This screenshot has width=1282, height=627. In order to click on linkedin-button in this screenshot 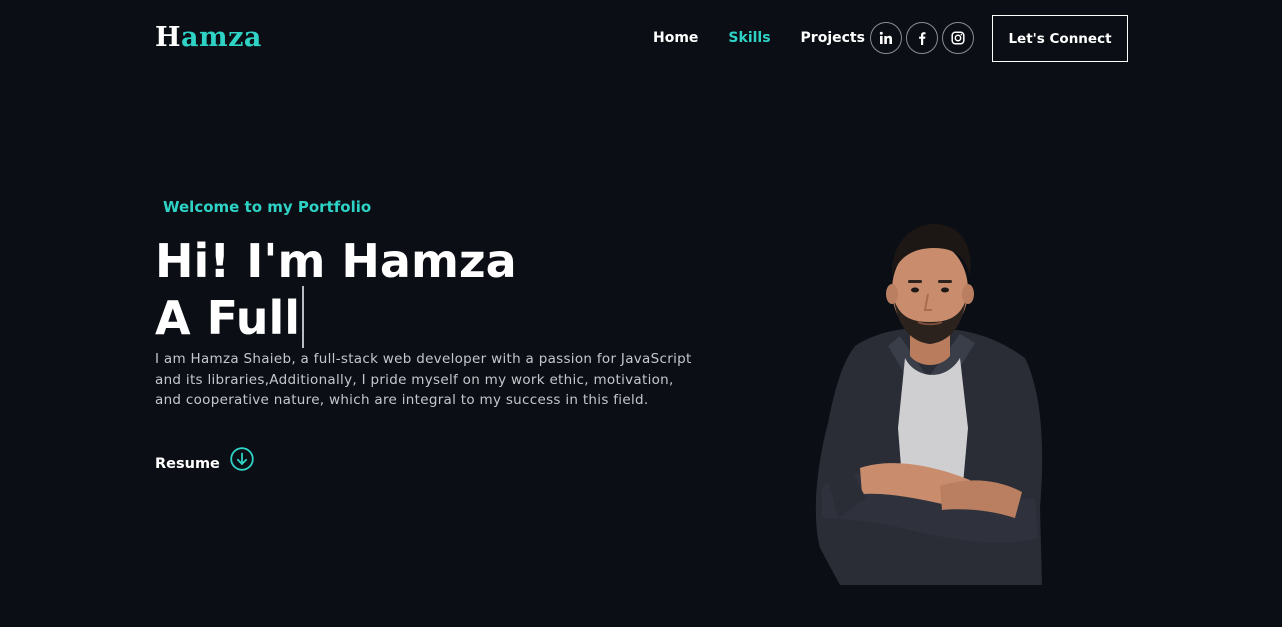, I will do `click(886, 38)`.